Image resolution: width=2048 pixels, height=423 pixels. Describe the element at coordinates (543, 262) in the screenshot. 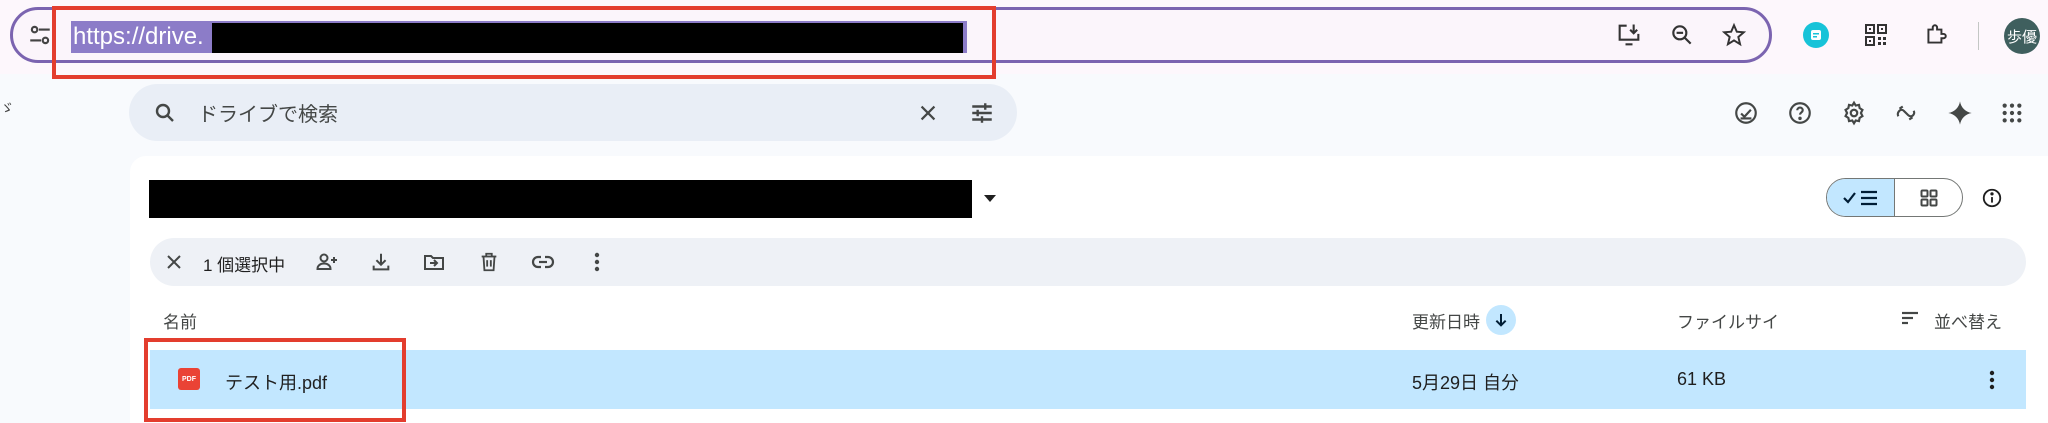

I see `copy-link-icon` at that location.